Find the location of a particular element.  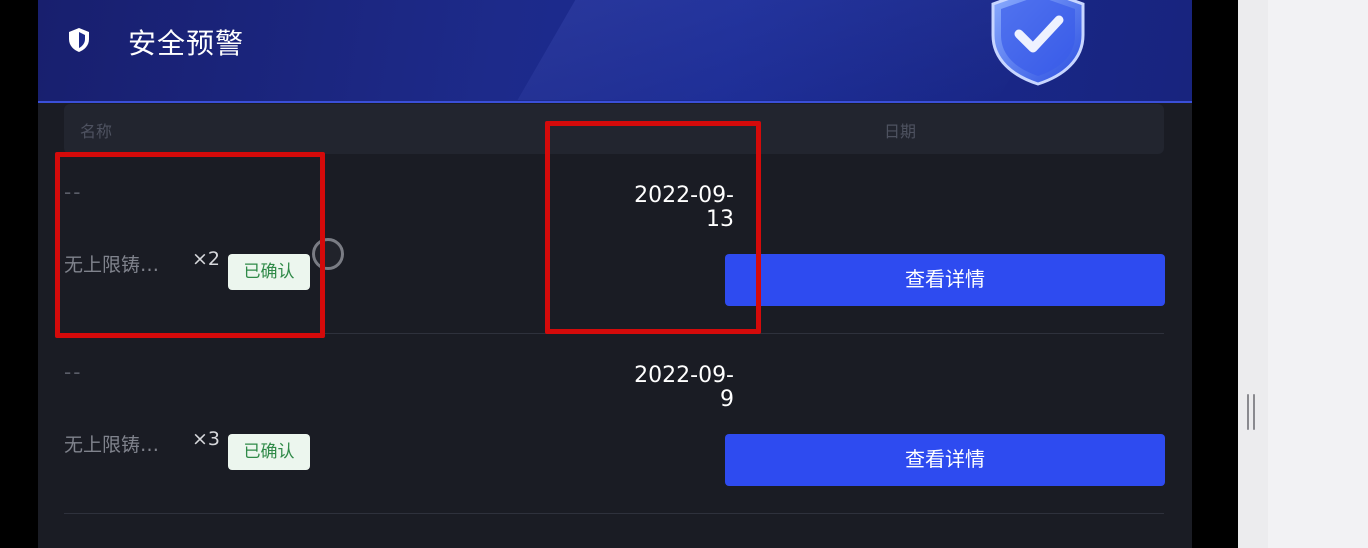

column-header-date: 日期 is located at coordinates (900, 131).